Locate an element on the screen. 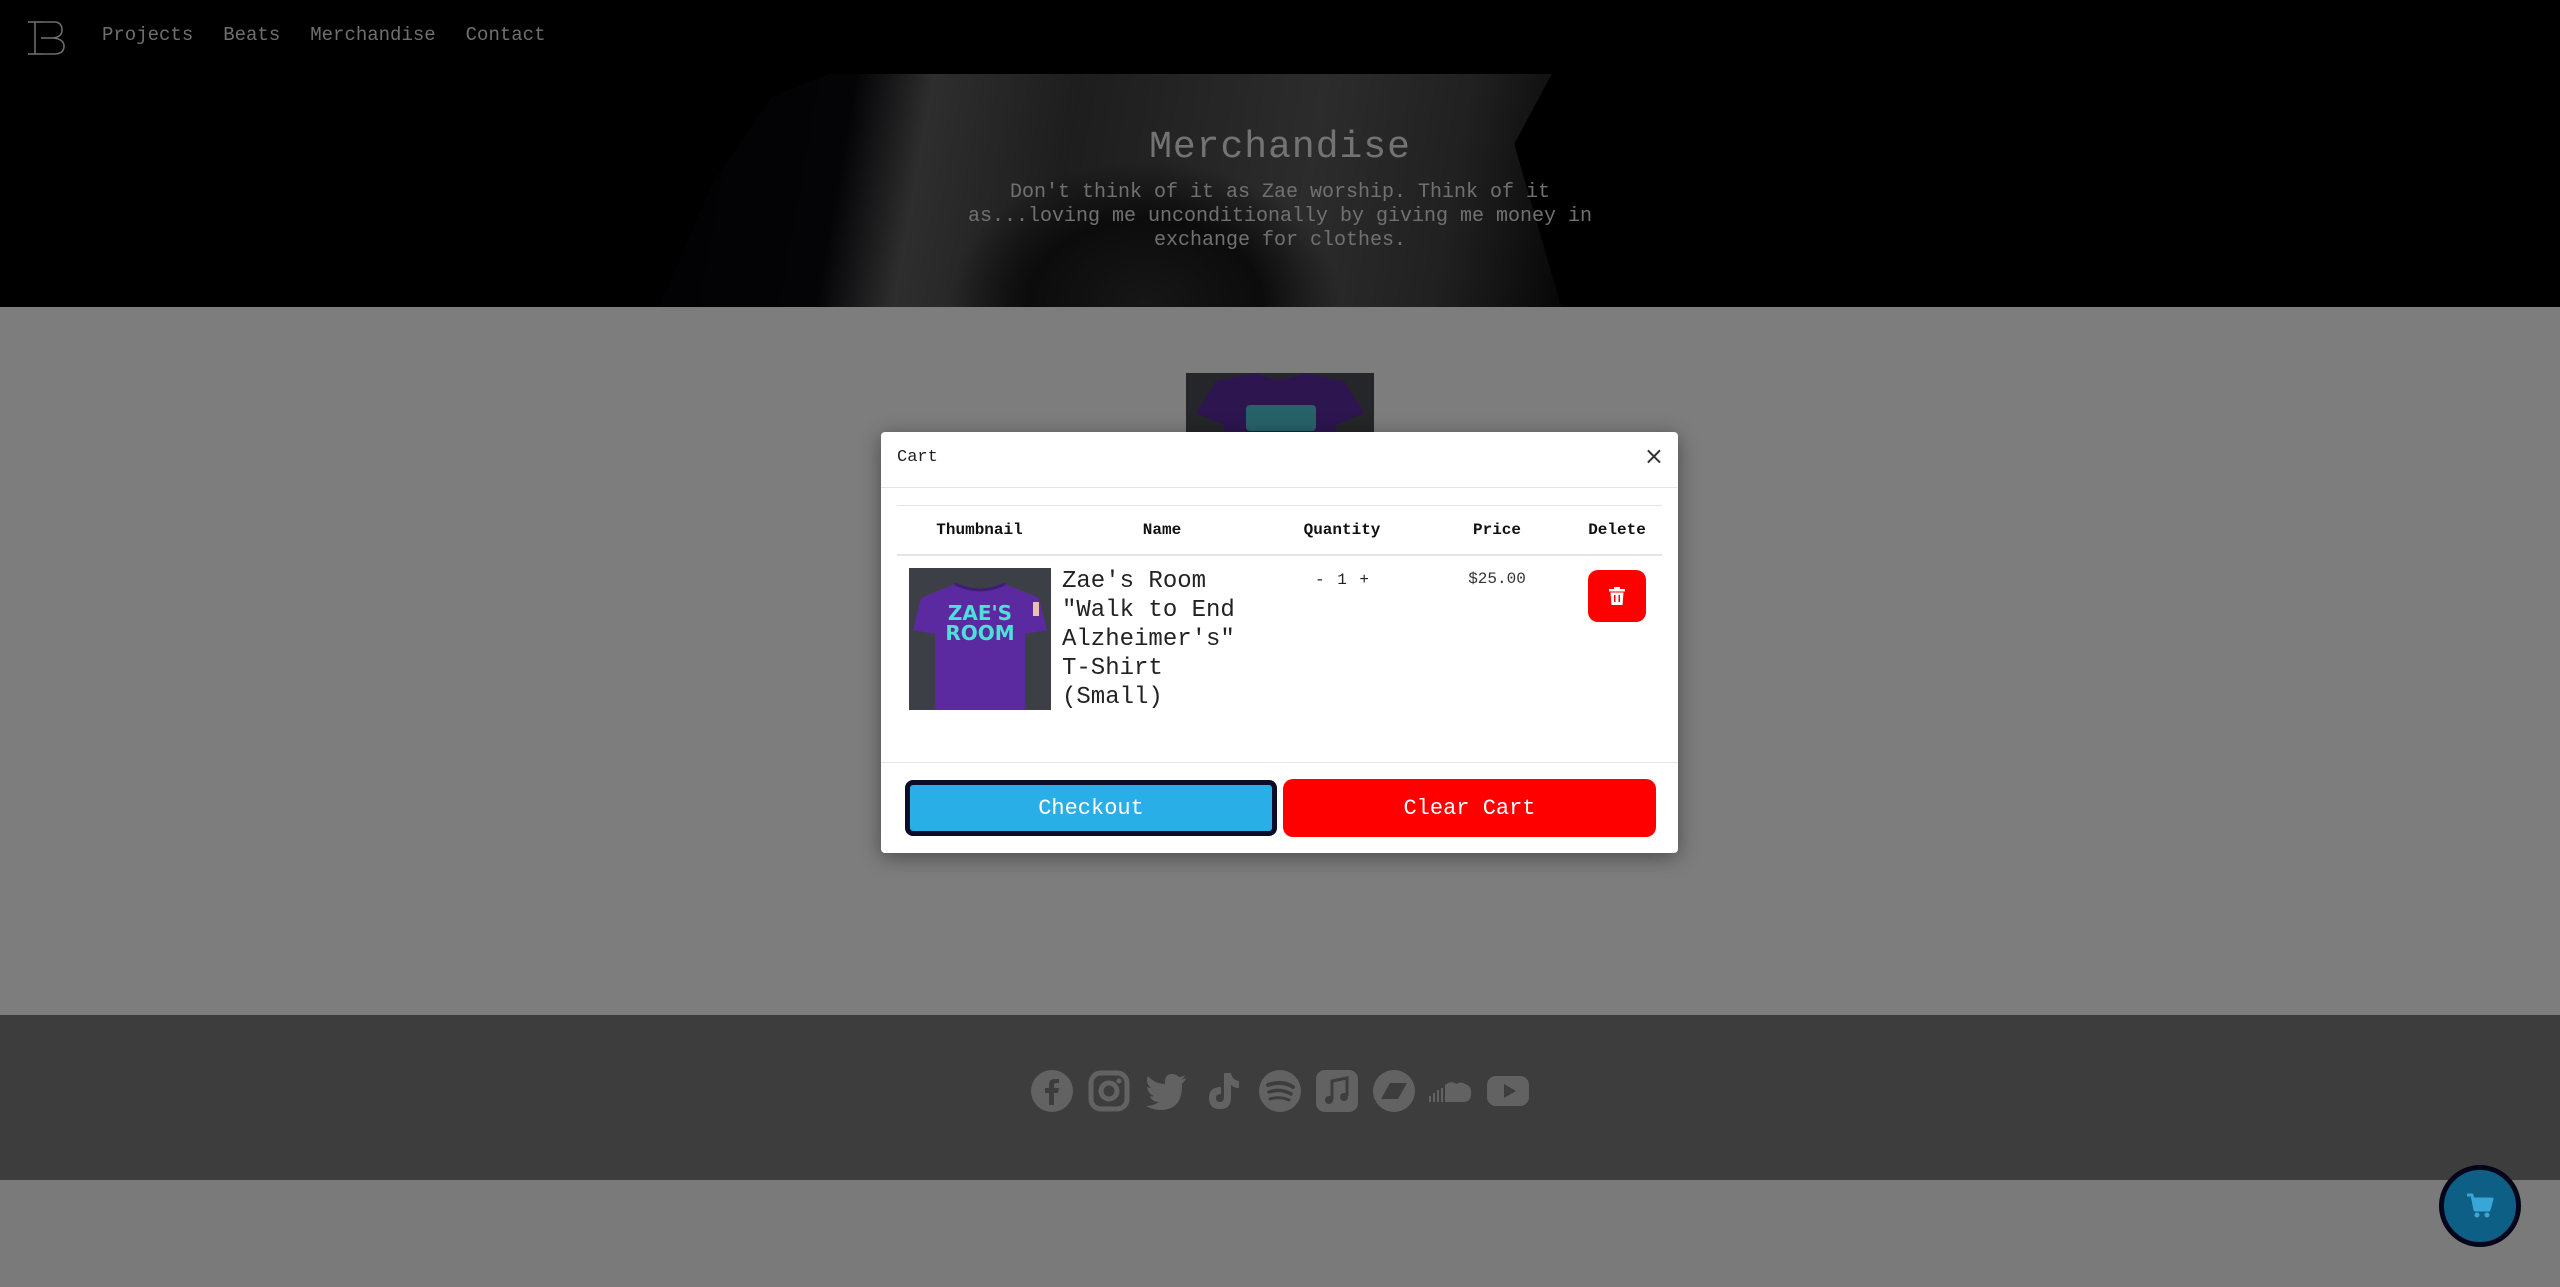  quantity-stepper: - 1 + is located at coordinates (1342, 639).